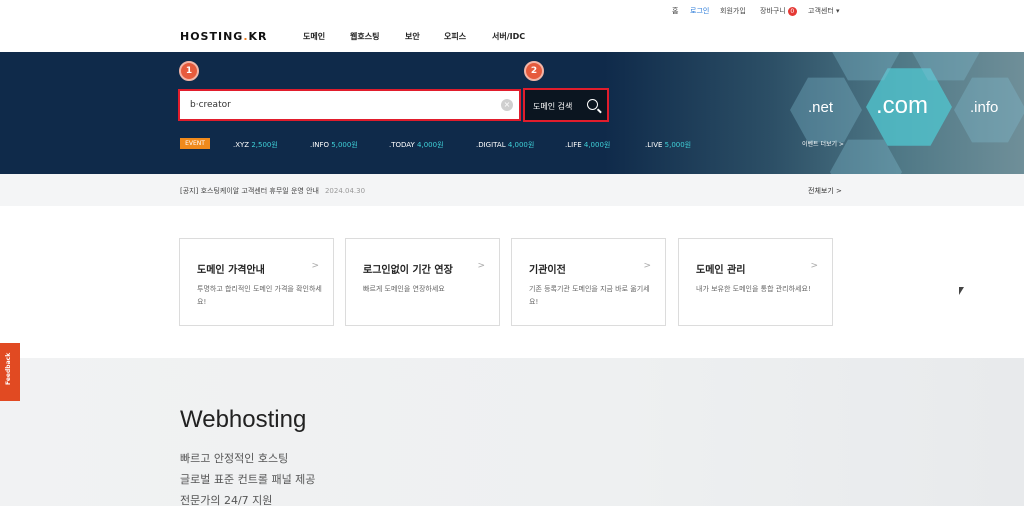 Image resolution: width=1024 pixels, height=508 pixels. What do you see at coordinates (902, 105) in the screenshot?
I see `hex-com-label: .com` at bounding box center [902, 105].